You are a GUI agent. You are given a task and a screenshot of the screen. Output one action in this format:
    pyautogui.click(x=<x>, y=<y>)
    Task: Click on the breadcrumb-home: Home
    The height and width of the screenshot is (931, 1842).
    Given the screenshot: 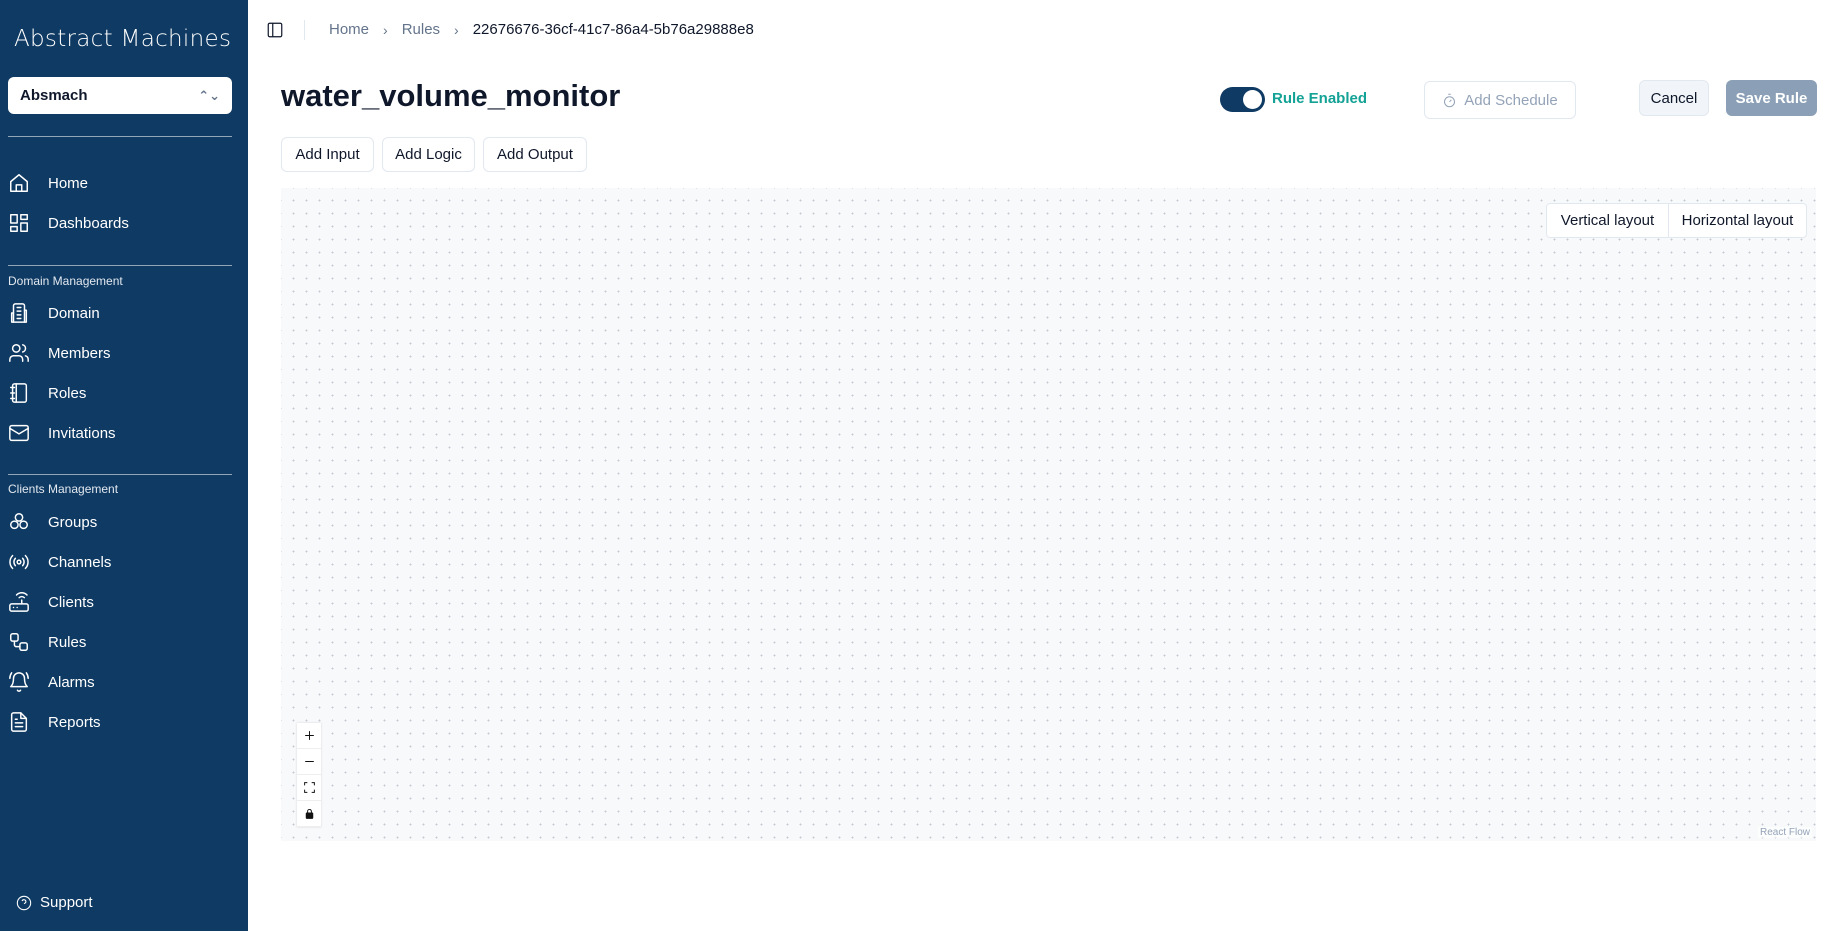 What is the action you would take?
    pyautogui.click(x=349, y=29)
    